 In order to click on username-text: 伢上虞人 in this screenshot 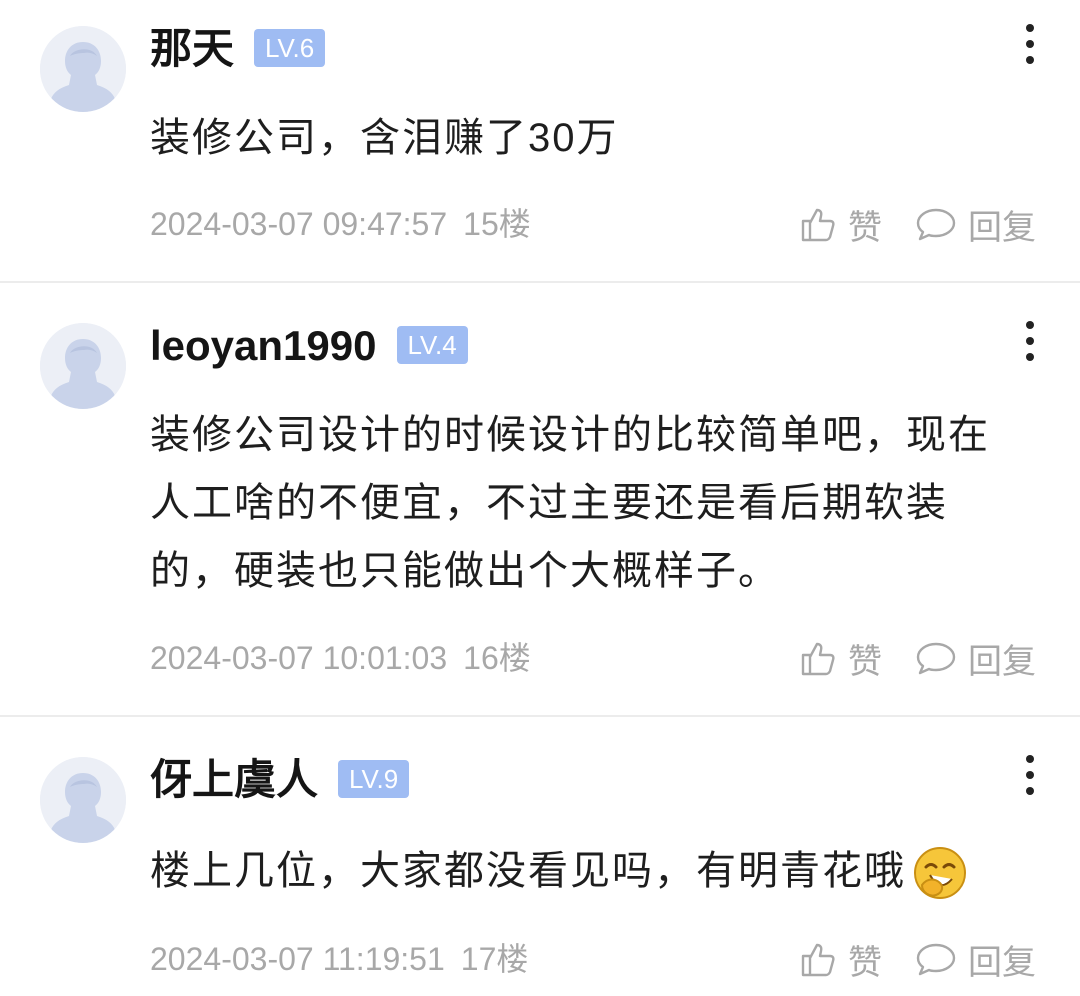, I will do `click(234, 779)`.